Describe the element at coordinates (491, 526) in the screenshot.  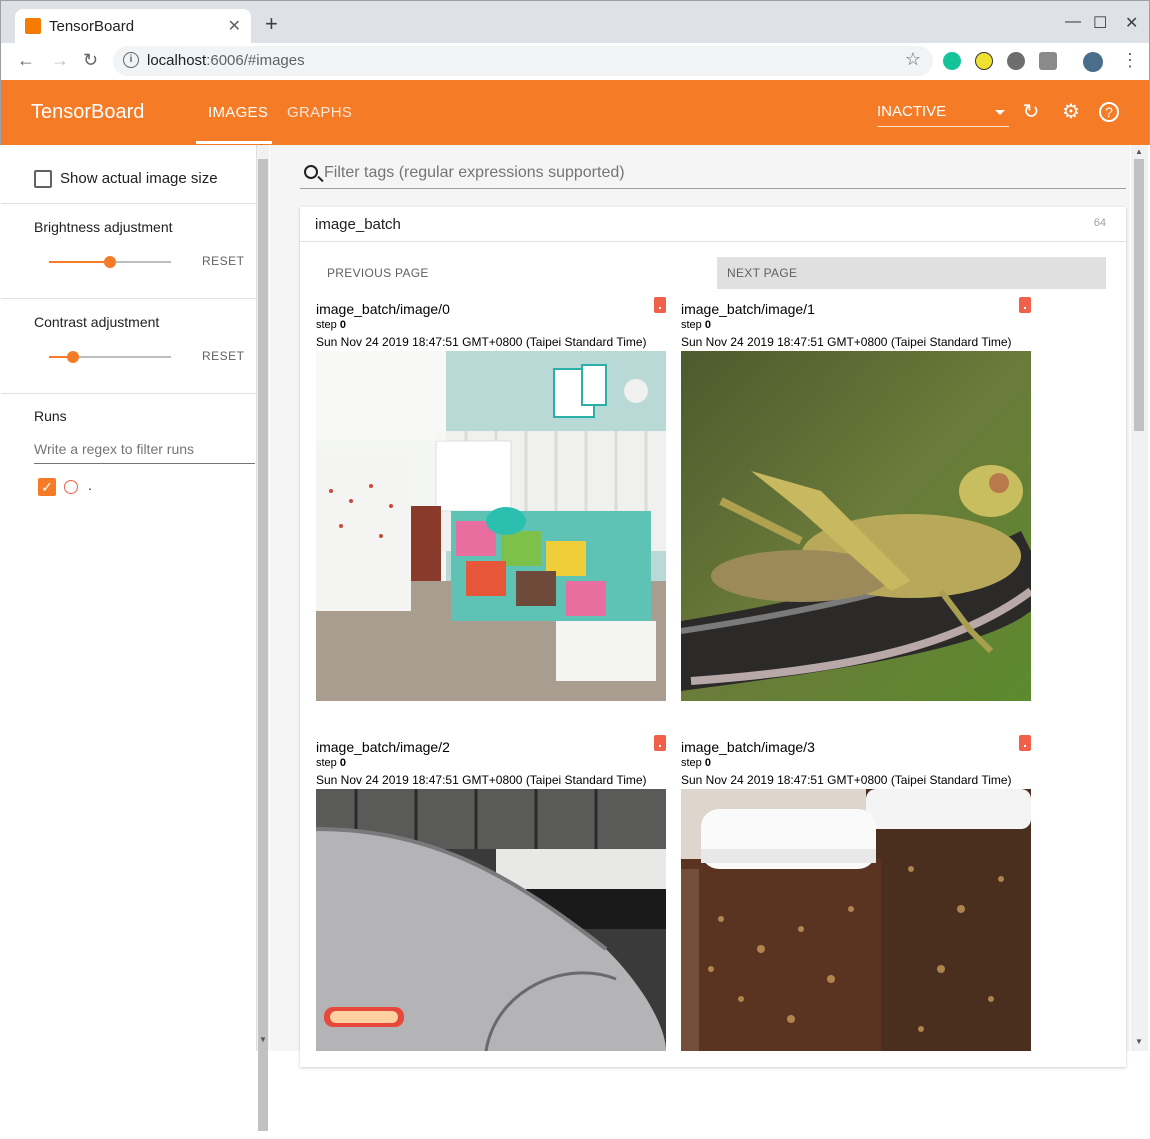
I see `bedroom-image` at that location.